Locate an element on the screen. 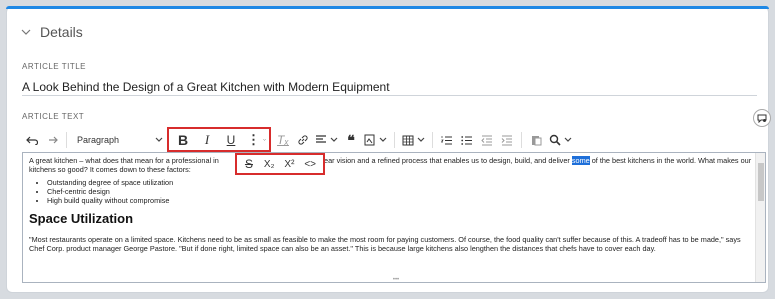  outdent-button is located at coordinates (487, 140).